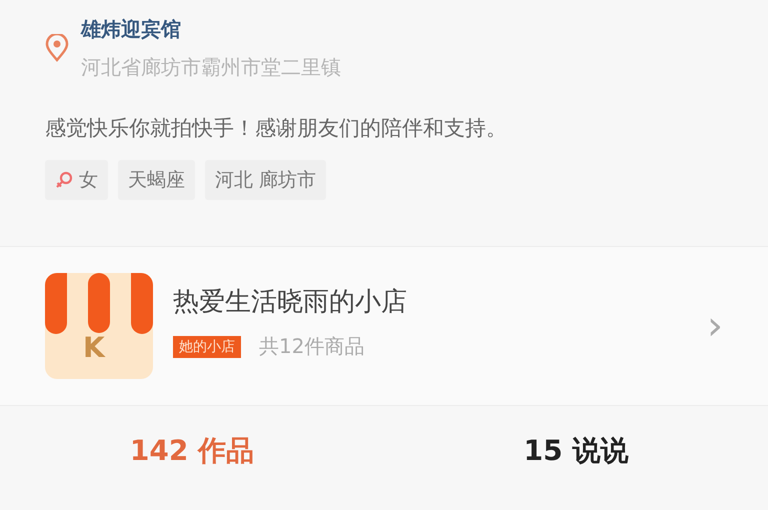 The image size is (768, 510). I want to click on gender-label: 女, so click(88, 180).